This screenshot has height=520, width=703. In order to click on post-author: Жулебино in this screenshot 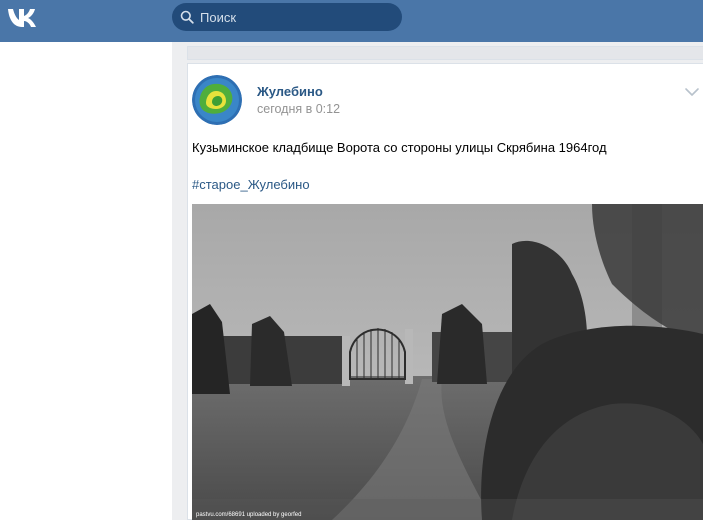, I will do `click(290, 91)`.